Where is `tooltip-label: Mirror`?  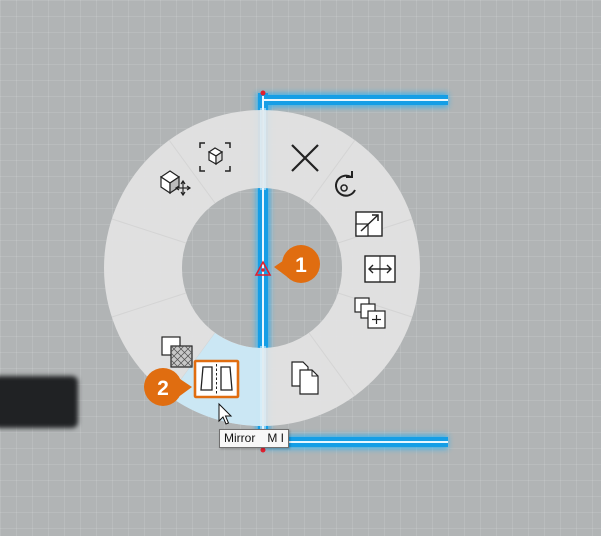 tooltip-label: Mirror is located at coordinates (240, 438).